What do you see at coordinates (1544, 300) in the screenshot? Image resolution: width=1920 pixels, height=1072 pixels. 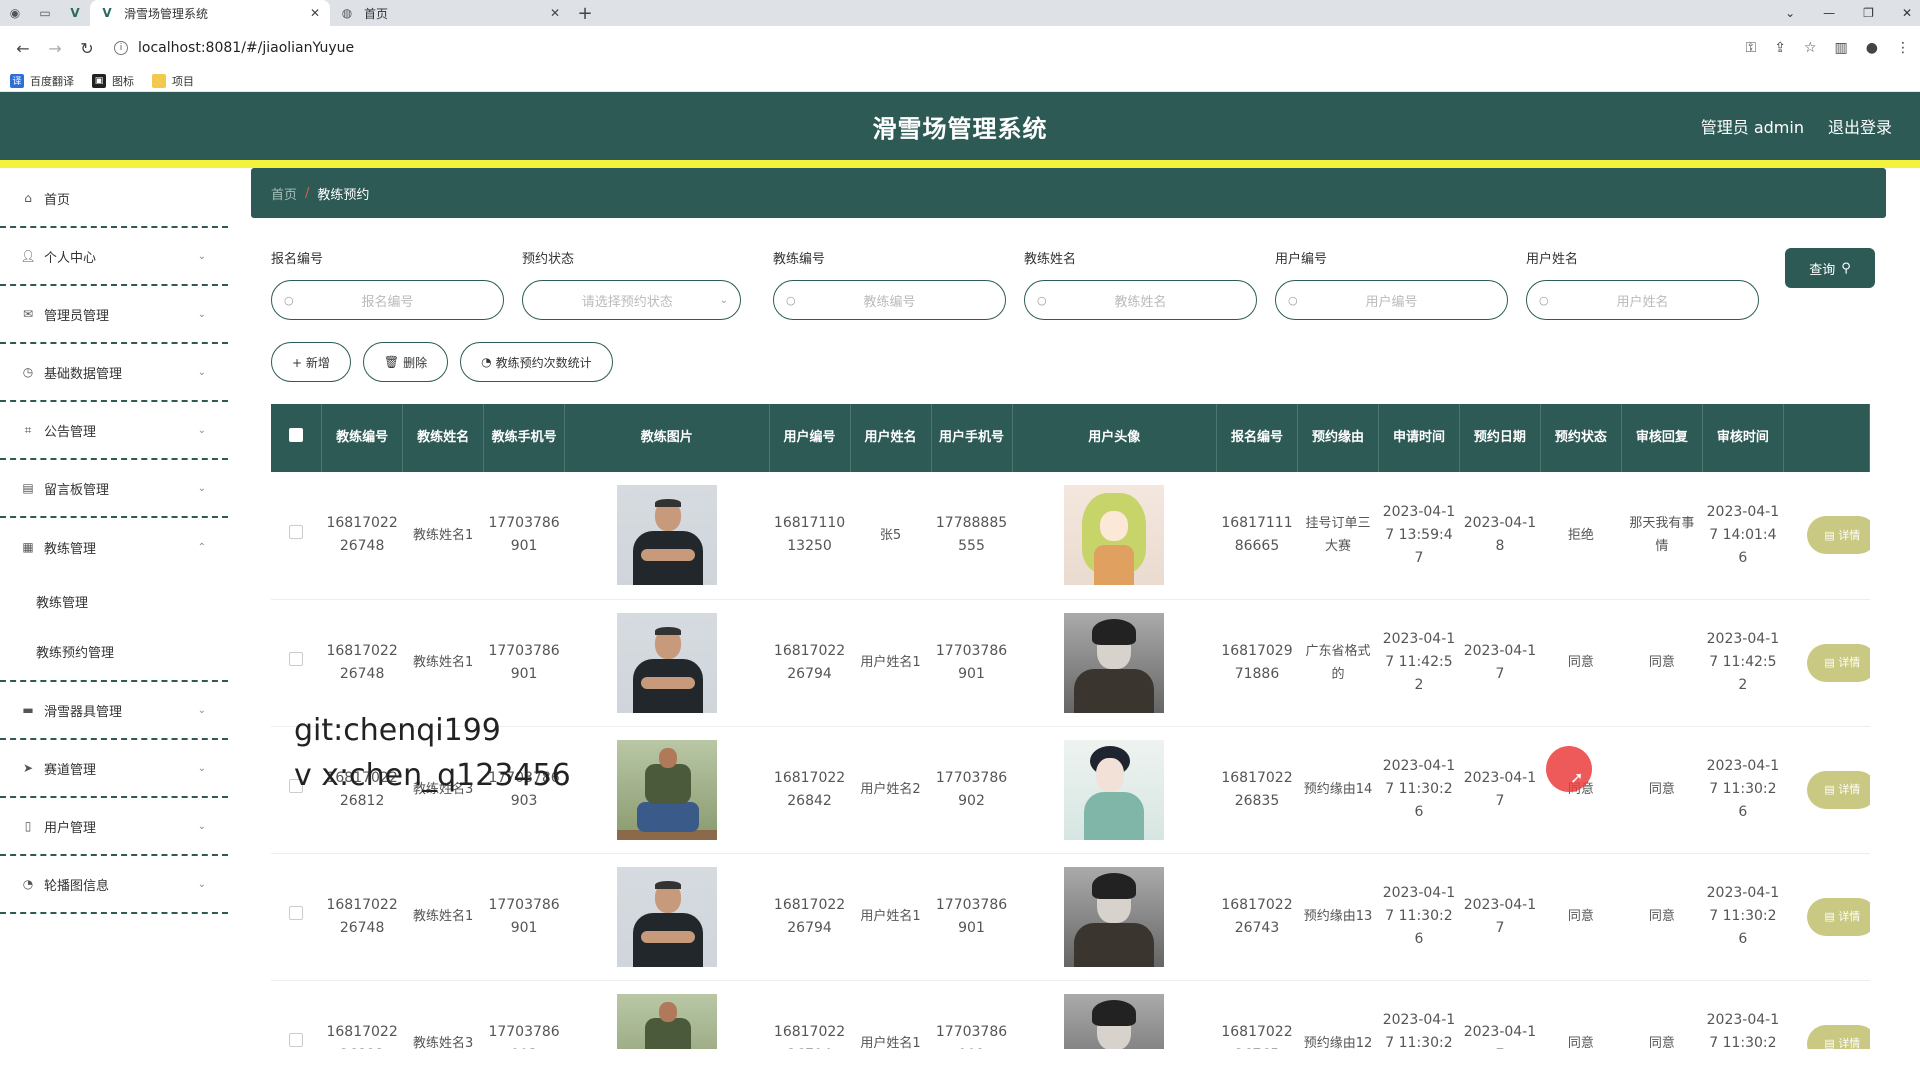 I see `search-icon: ○` at bounding box center [1544, 300].